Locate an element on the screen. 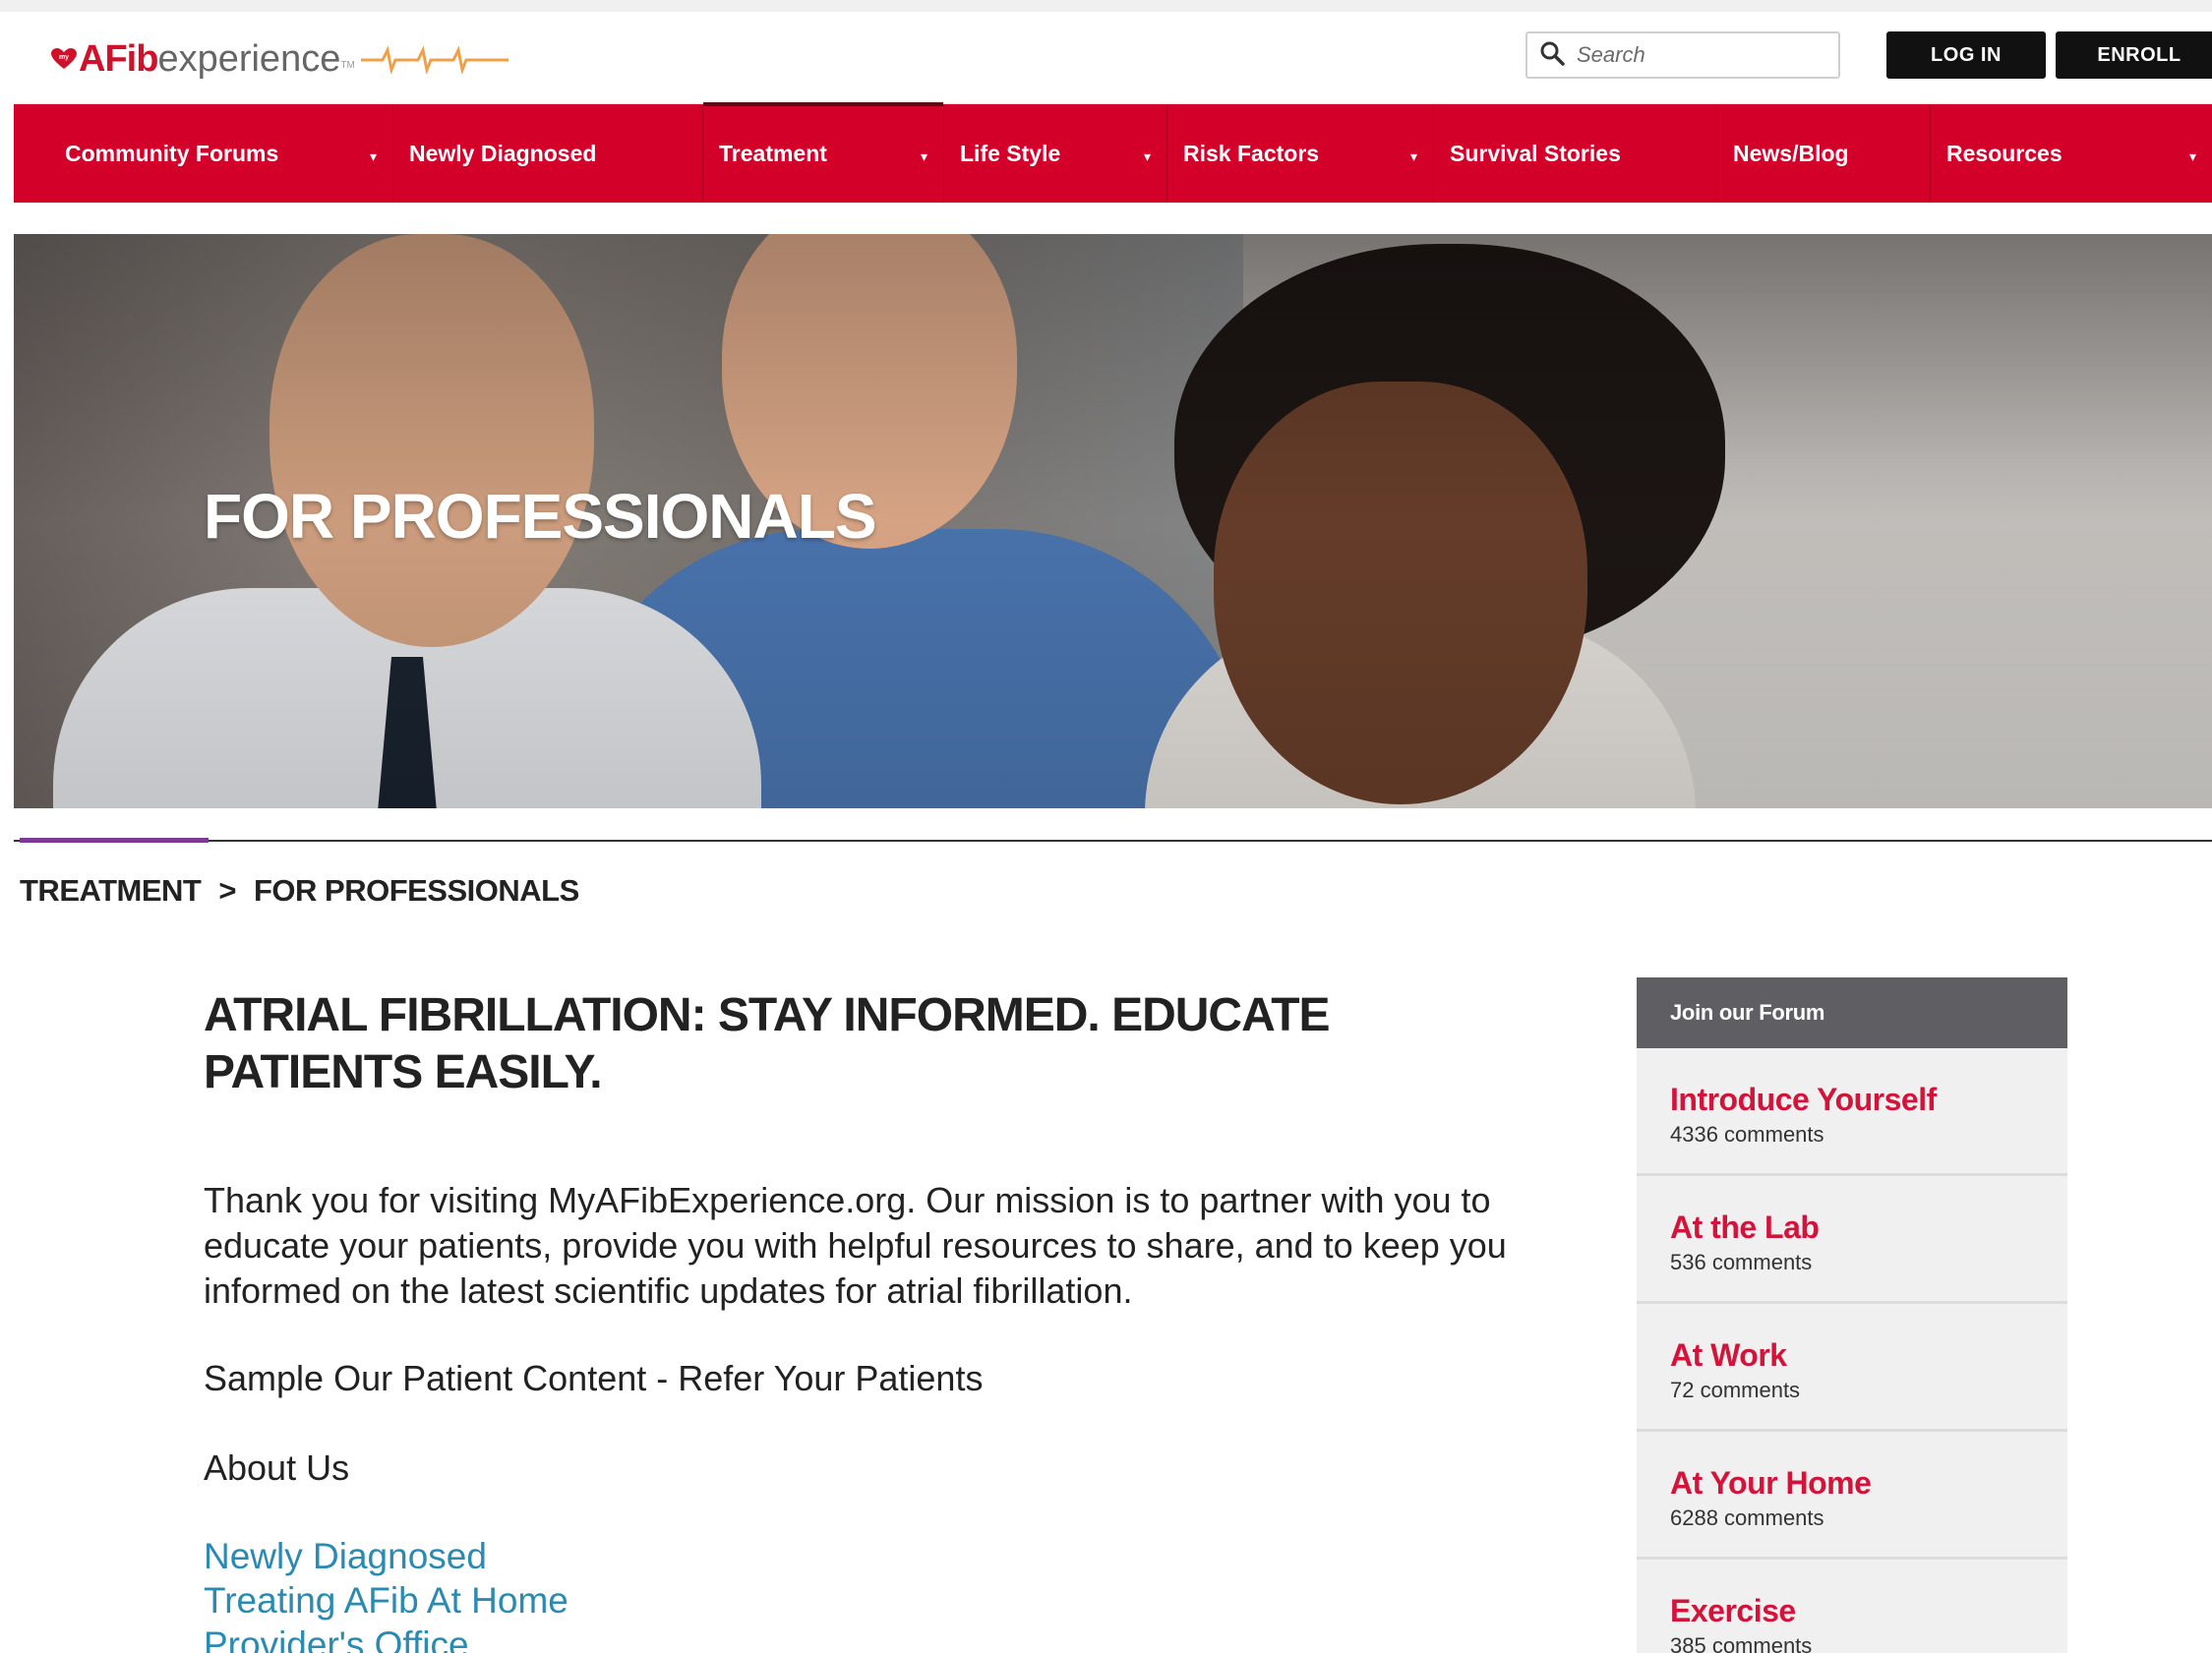  forum-item-comments: 4336 comments is located at coordinates (1747, 1134).